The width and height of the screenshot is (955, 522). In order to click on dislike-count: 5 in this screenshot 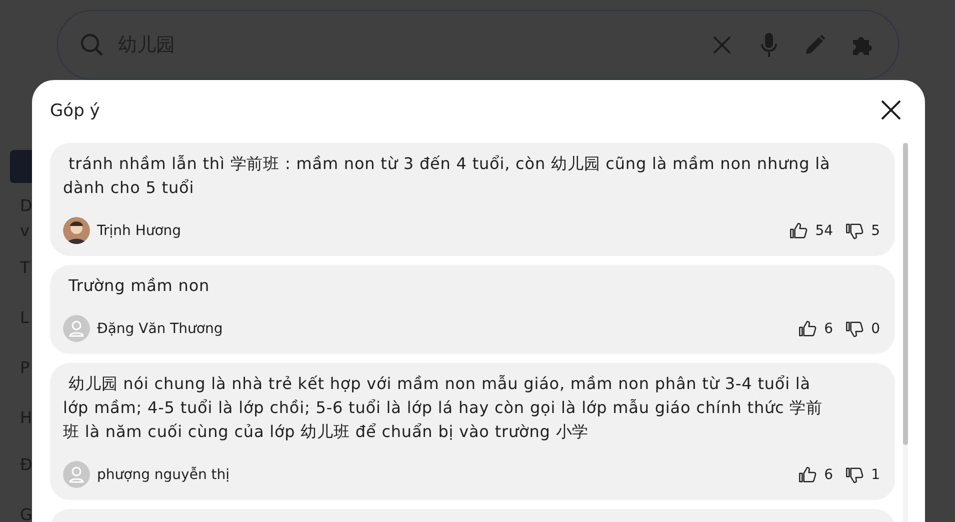, I will do `click(875, 230)`.